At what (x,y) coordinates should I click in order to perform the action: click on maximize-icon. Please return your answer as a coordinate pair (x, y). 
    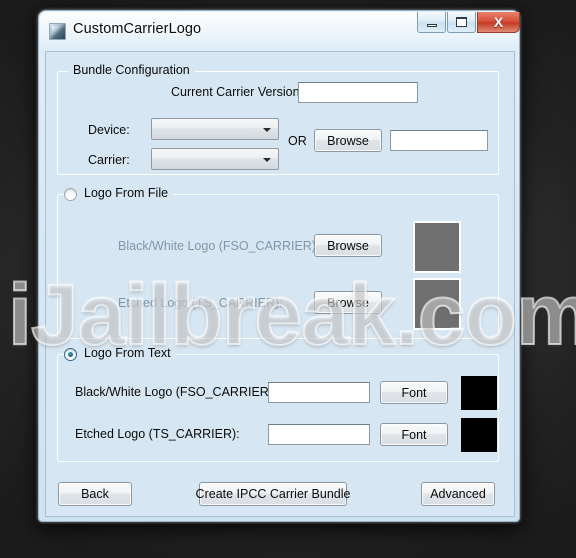
    Looking at the image, I should click on (461, 22).